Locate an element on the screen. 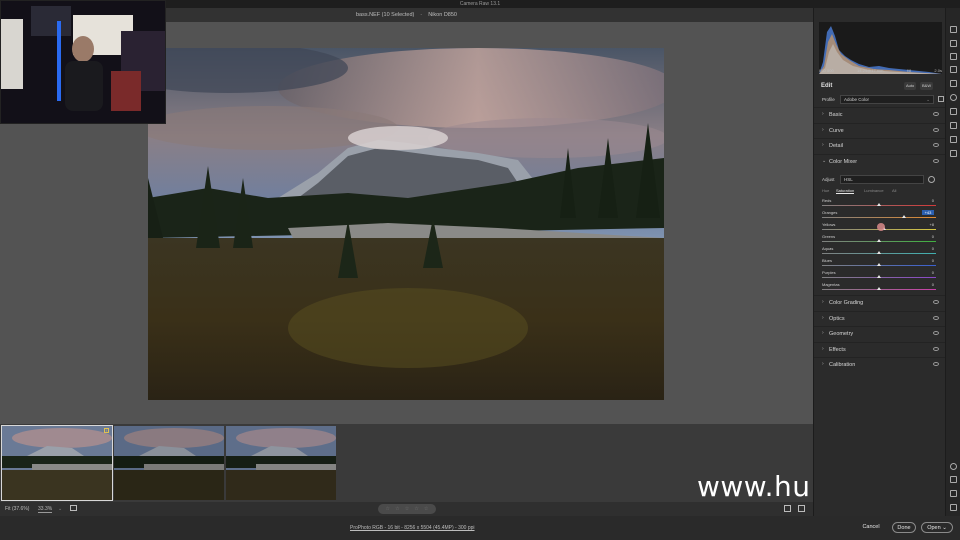 This screenshot has height=540, width=960. histogram-graph is located at coordinates (880, 50).